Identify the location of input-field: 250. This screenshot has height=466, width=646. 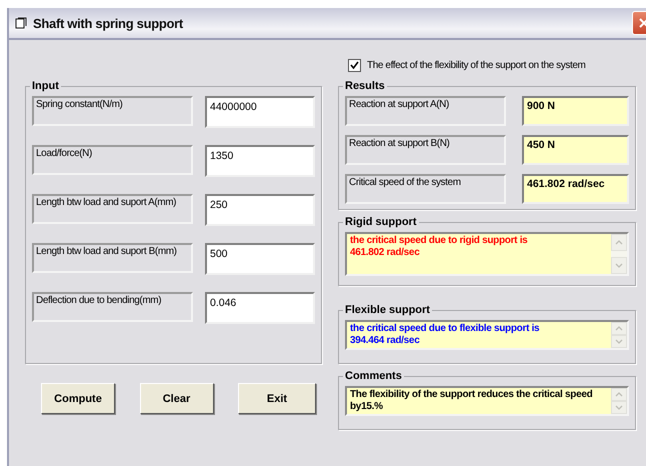
(260, 210).